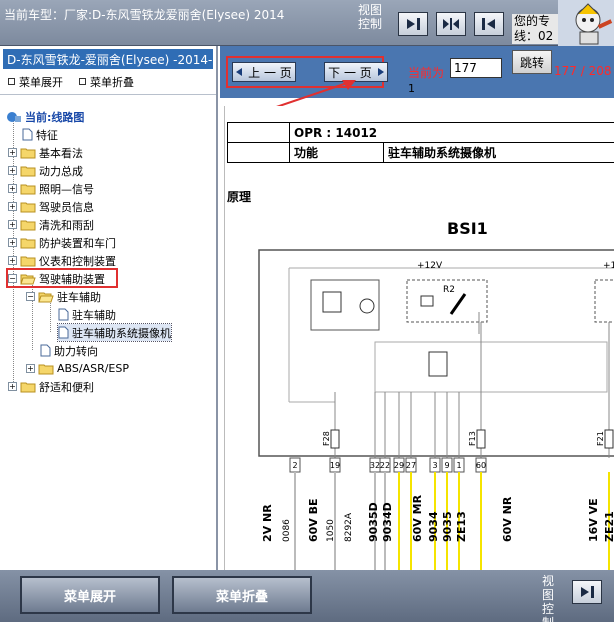 The width and height of the screenshot is (614, 622). I want to click on tree-item-parking-assist-doc: 驻车辅助, so click(87, 314).